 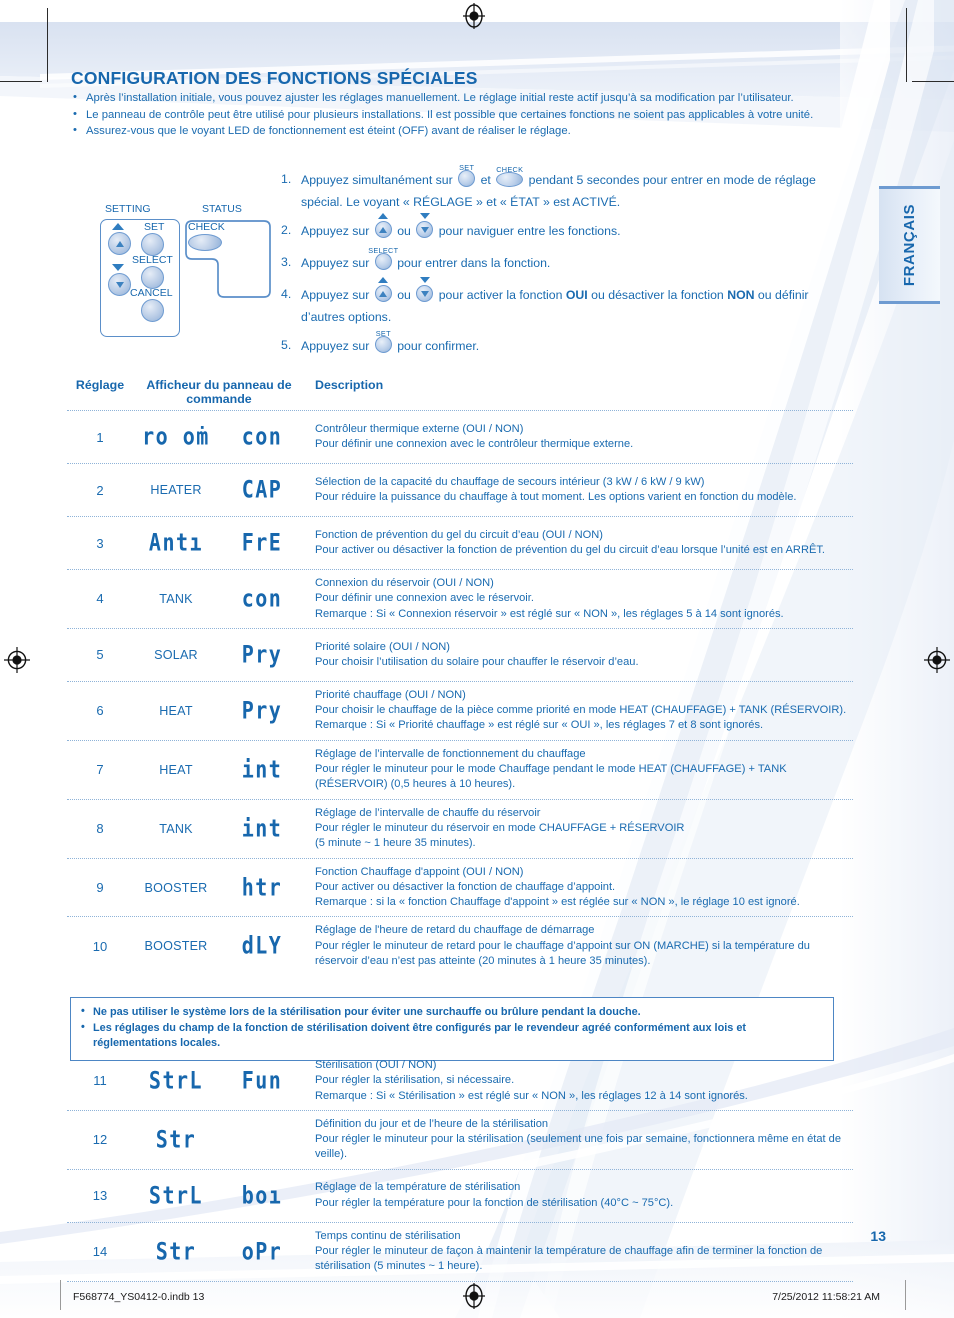 What do you see at coordinates (152, 244) in the screenshot?
I see `panel-set-button` at bounding box center [152, 244].